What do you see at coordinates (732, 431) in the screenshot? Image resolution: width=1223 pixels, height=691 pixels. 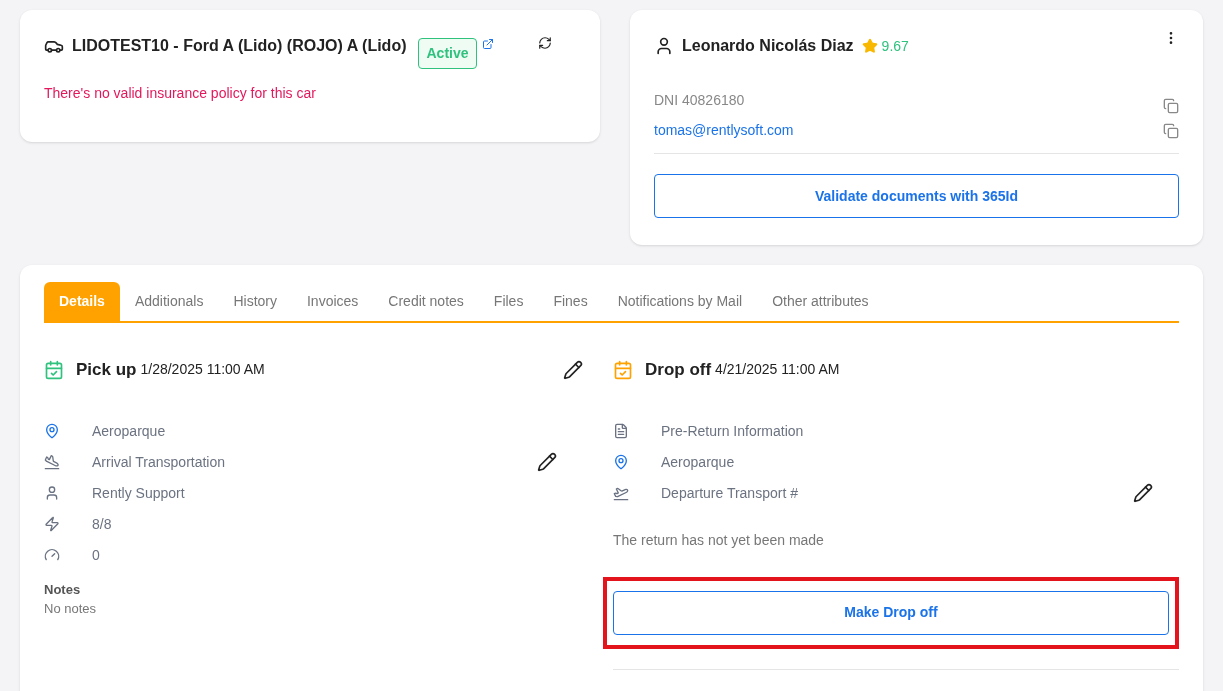 I see `detail-text: Pre-Return Information` at bounding box center [732, 431].